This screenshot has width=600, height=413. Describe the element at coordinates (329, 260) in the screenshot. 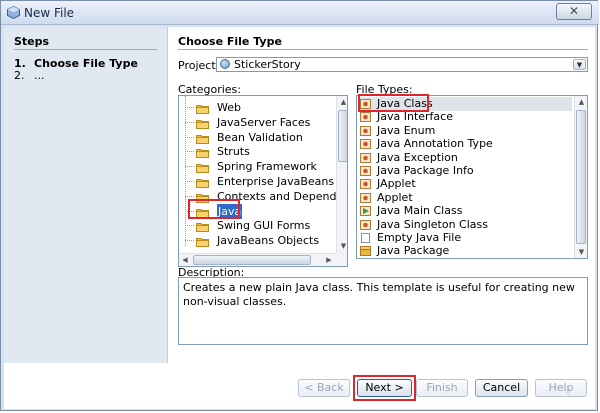

I see `scroll-right-icon: ▶` at that location.